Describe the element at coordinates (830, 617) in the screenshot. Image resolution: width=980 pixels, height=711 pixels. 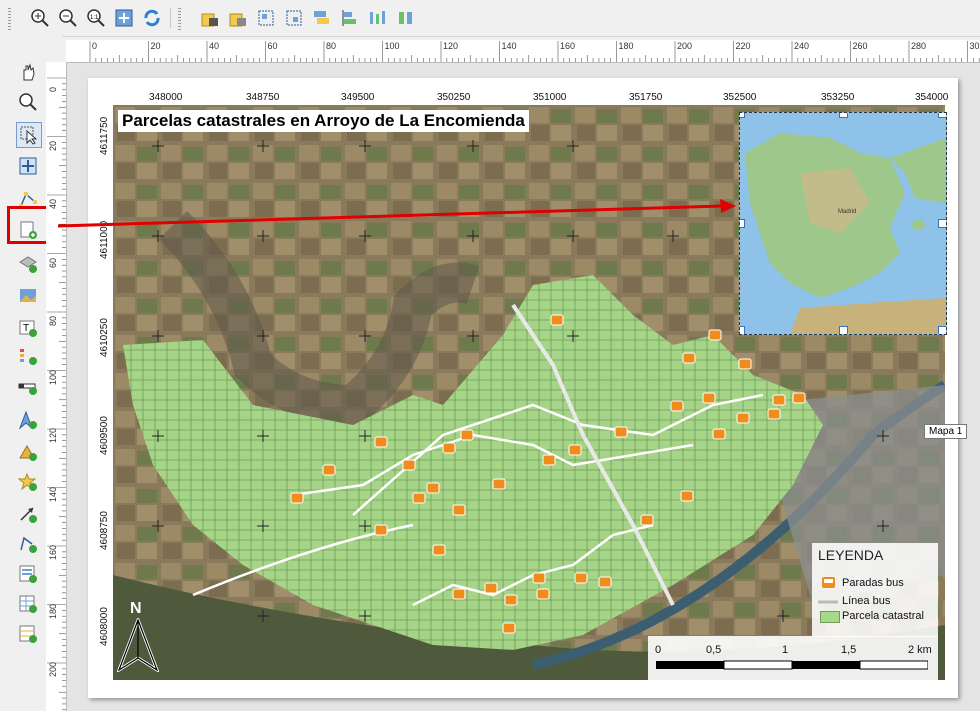
I see `parcel-swatch` at that location.